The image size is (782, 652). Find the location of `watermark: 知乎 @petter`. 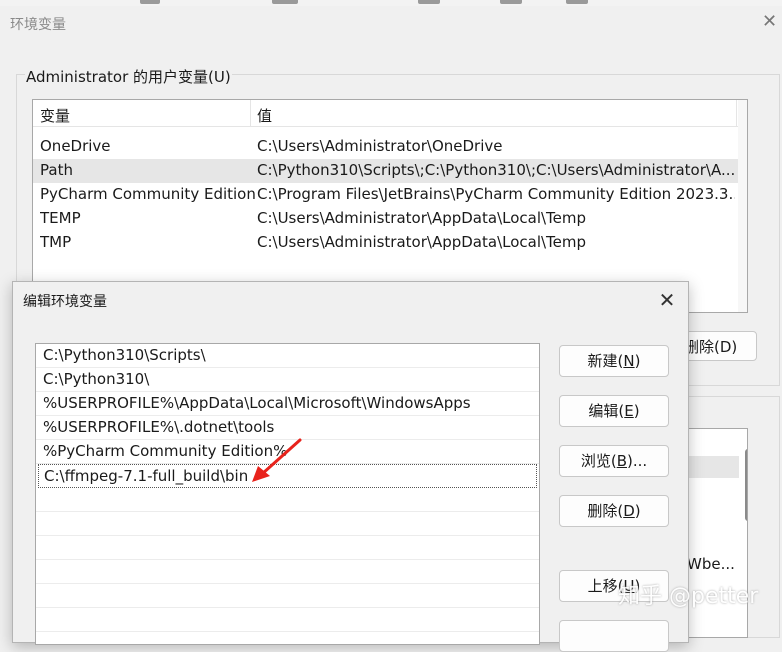

watermark: 知乎 @petter is located at coordinates (688, 596).